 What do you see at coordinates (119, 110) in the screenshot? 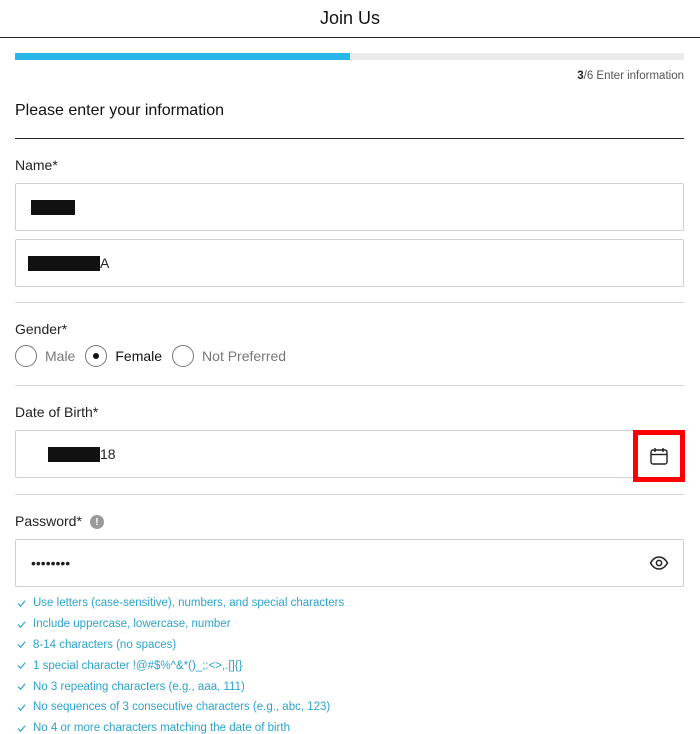
I see `section-title: Please enter your information` at bounding box center [119, 110].